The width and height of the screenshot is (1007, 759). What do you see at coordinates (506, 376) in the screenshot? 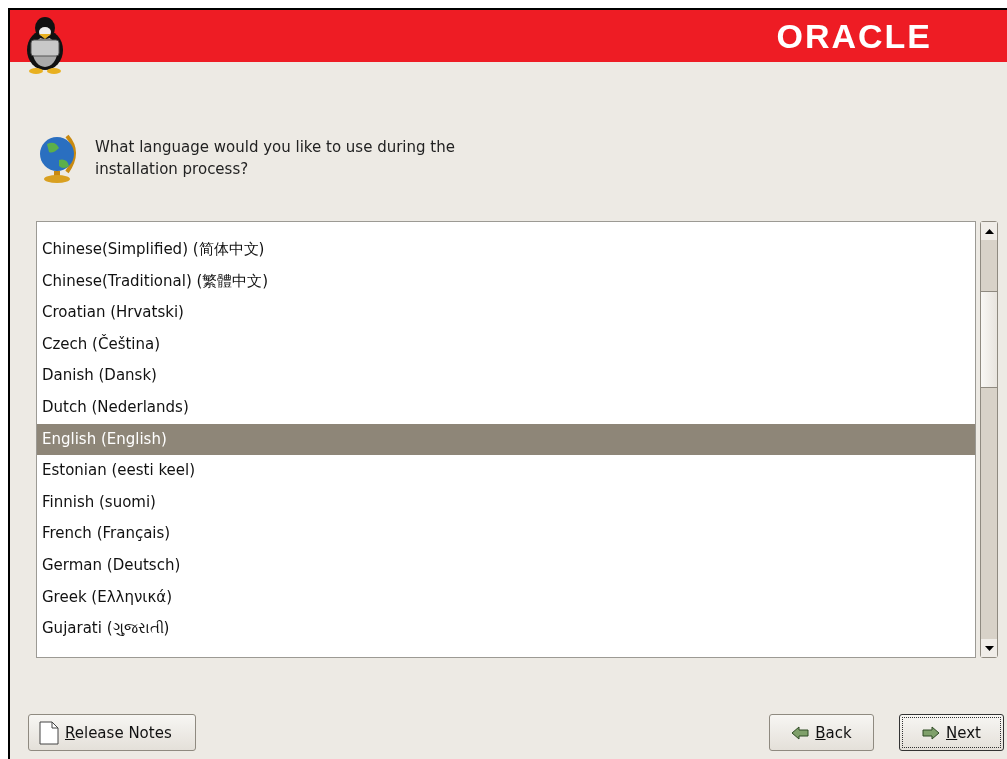
I see `language-item: Danish (Dansk)` at bounding box center [506, 376].